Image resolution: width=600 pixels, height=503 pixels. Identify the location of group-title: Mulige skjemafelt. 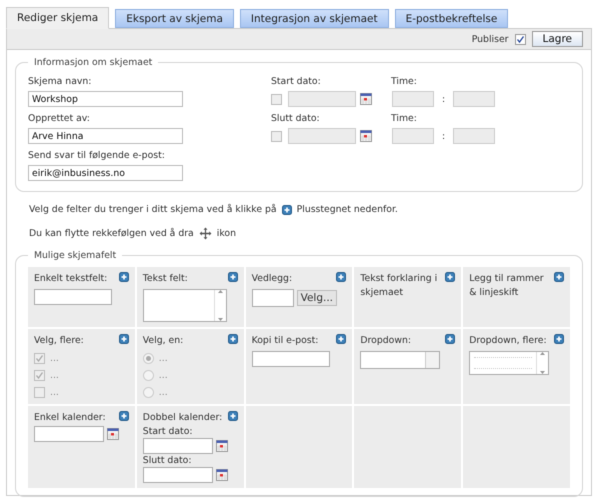
(75, 255).